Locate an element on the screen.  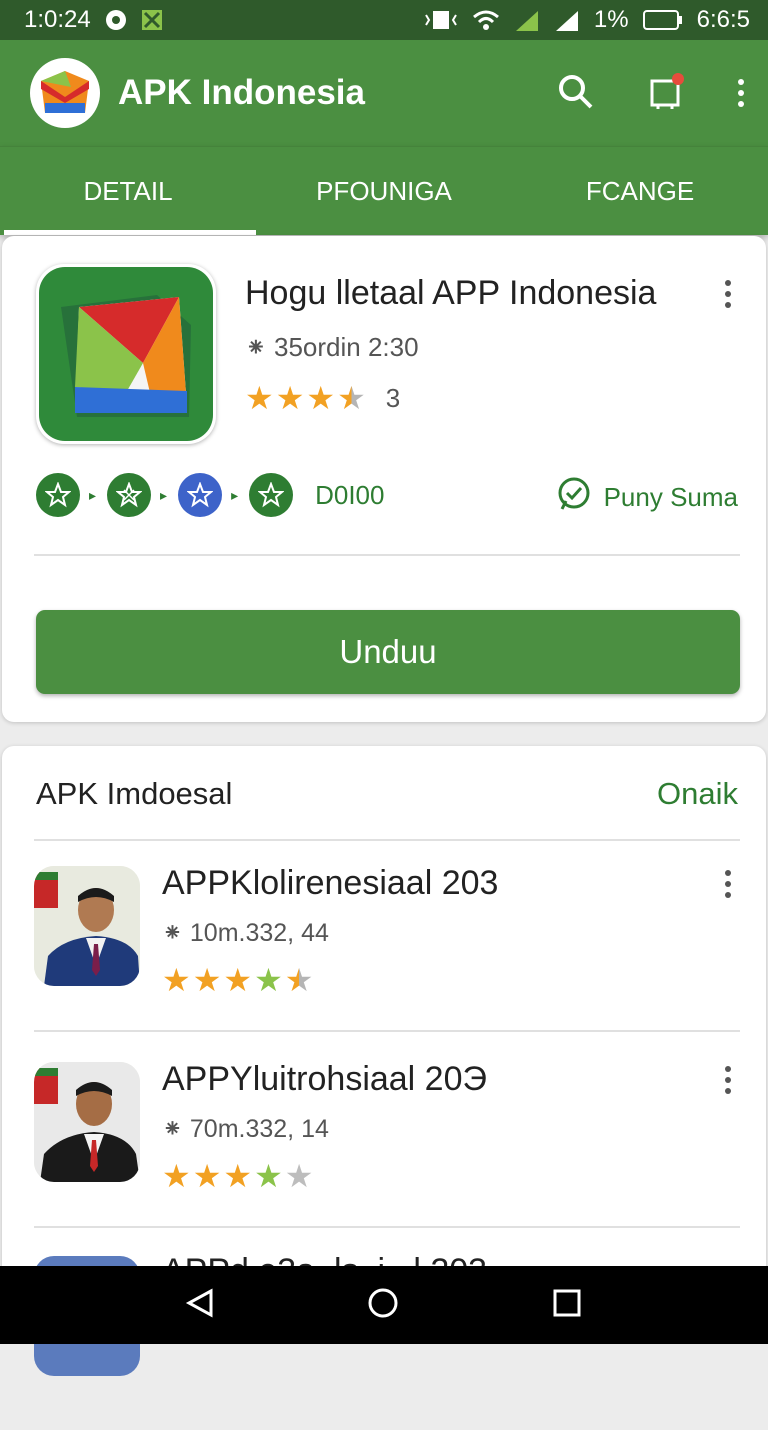
status-bar: 1:0:24 1% 6:6:5 is located at coordinates (384, 20).